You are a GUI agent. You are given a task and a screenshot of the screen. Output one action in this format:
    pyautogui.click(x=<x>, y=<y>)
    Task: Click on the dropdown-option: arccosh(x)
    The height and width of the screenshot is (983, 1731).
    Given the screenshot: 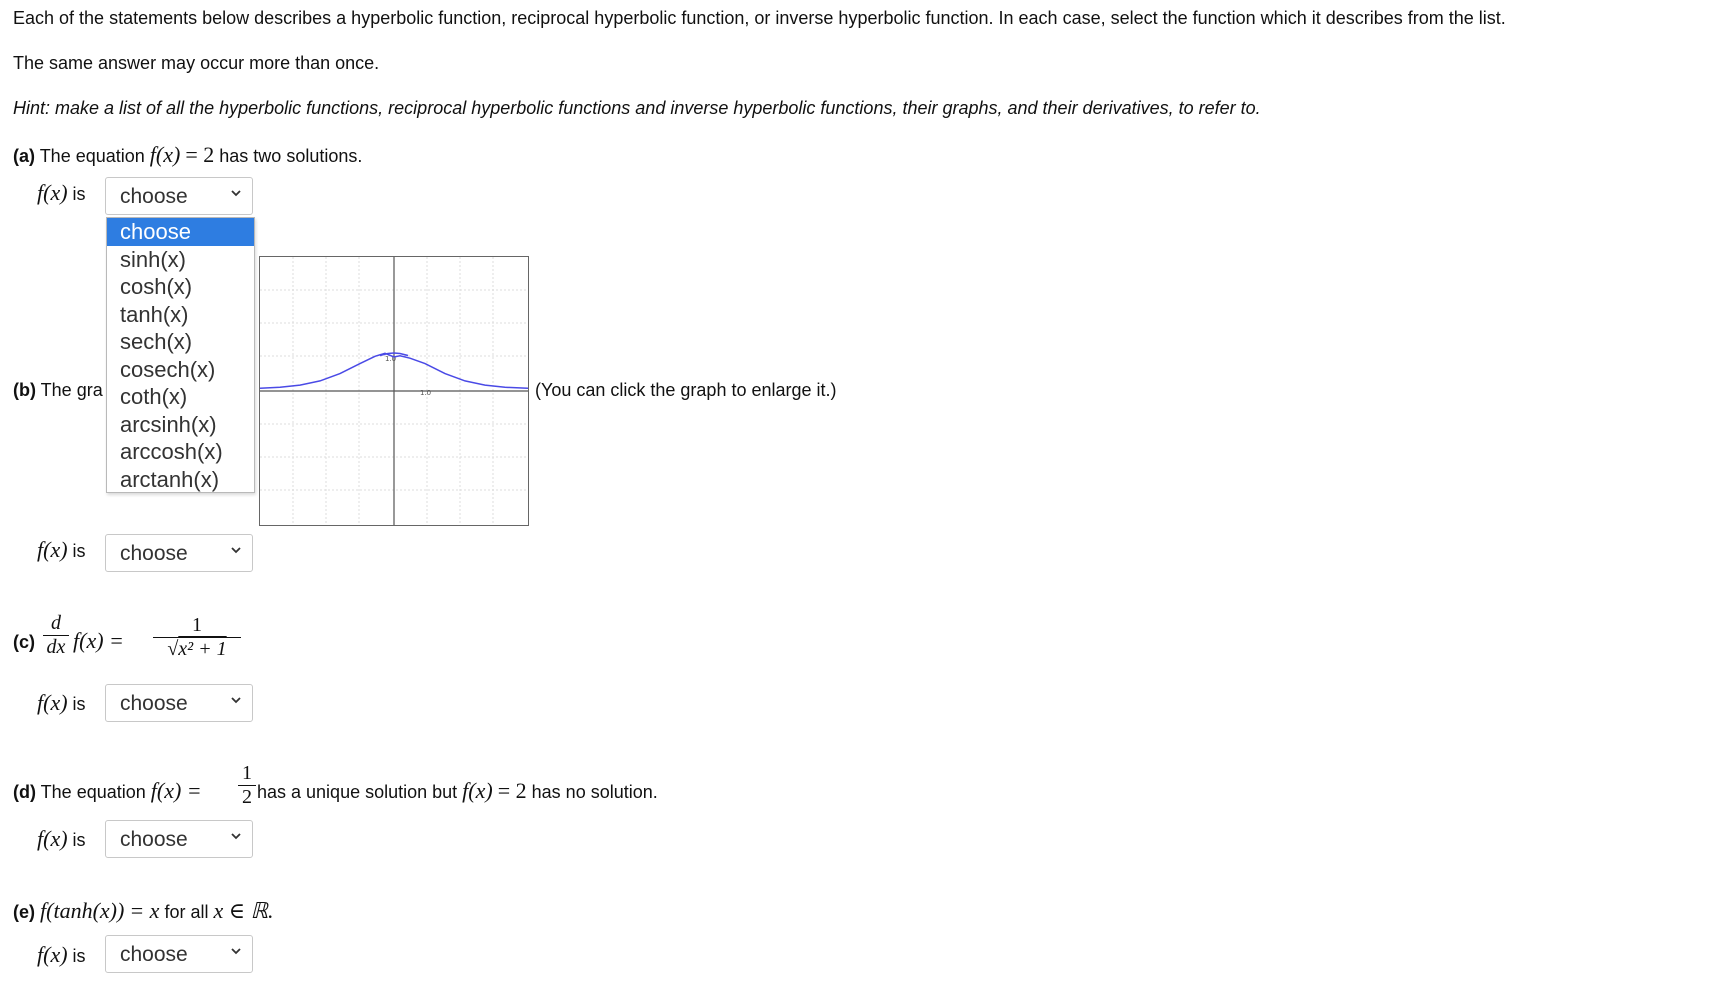 What is the action you would take?
    pyautogui.click(x=180, y=452)
    